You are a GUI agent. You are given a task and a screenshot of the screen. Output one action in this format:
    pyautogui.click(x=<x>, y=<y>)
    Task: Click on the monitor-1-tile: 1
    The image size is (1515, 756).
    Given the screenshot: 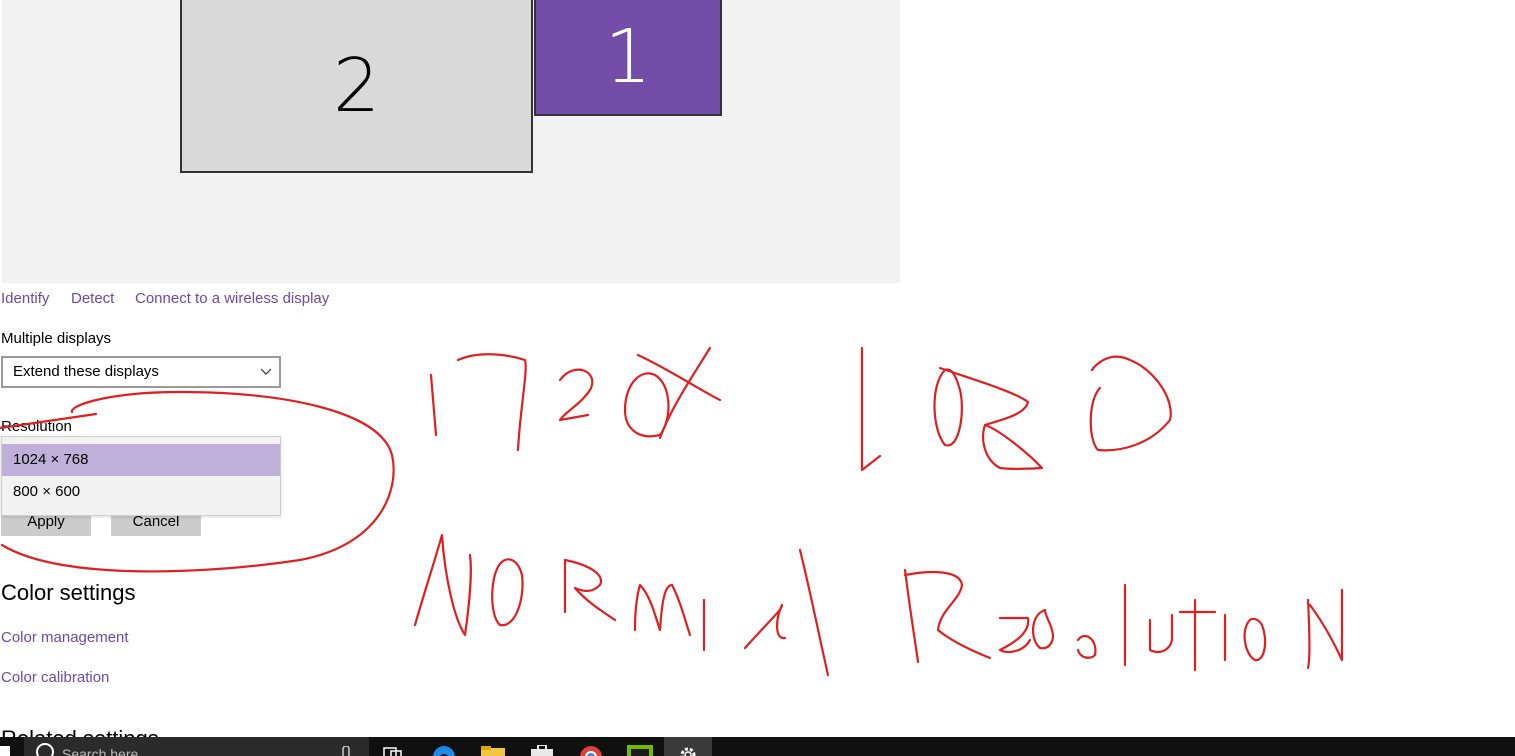 What is the action you would take?
    pyautogui.click(x=628, y=58)
    